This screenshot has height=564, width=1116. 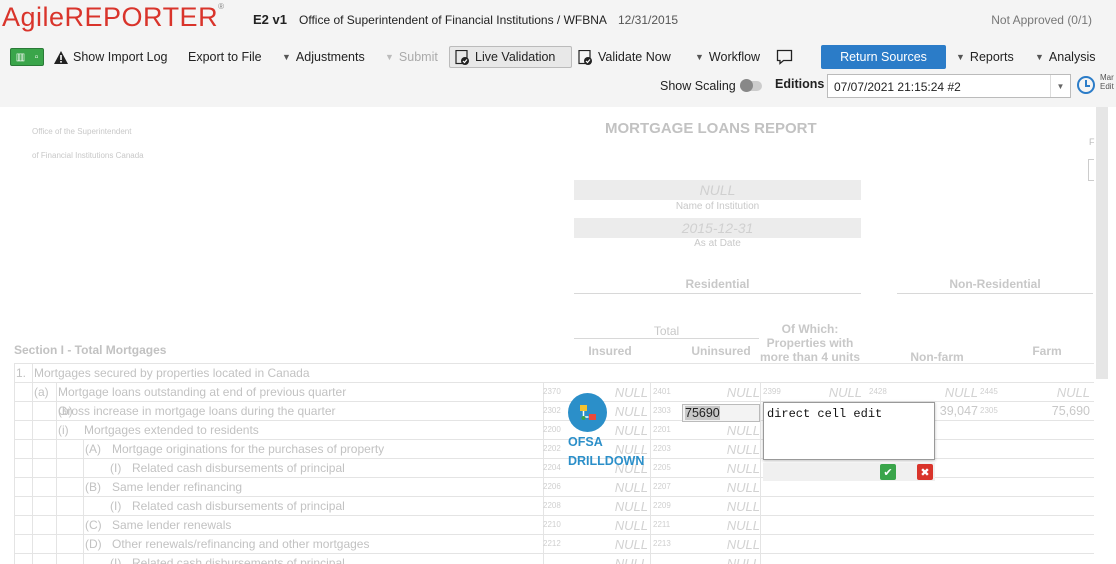 What do you see at coordinates (888, 472) in the screenshot?
I see `check-icon: ✔` at bounding box center [888, 472].